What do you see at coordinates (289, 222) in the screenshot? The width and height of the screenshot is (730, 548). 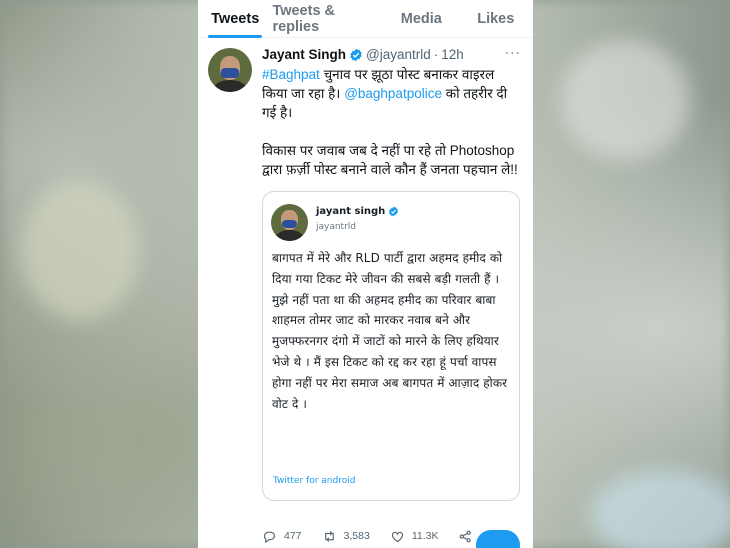 I see `quoted-avatar` at bounding box center [289, 222].